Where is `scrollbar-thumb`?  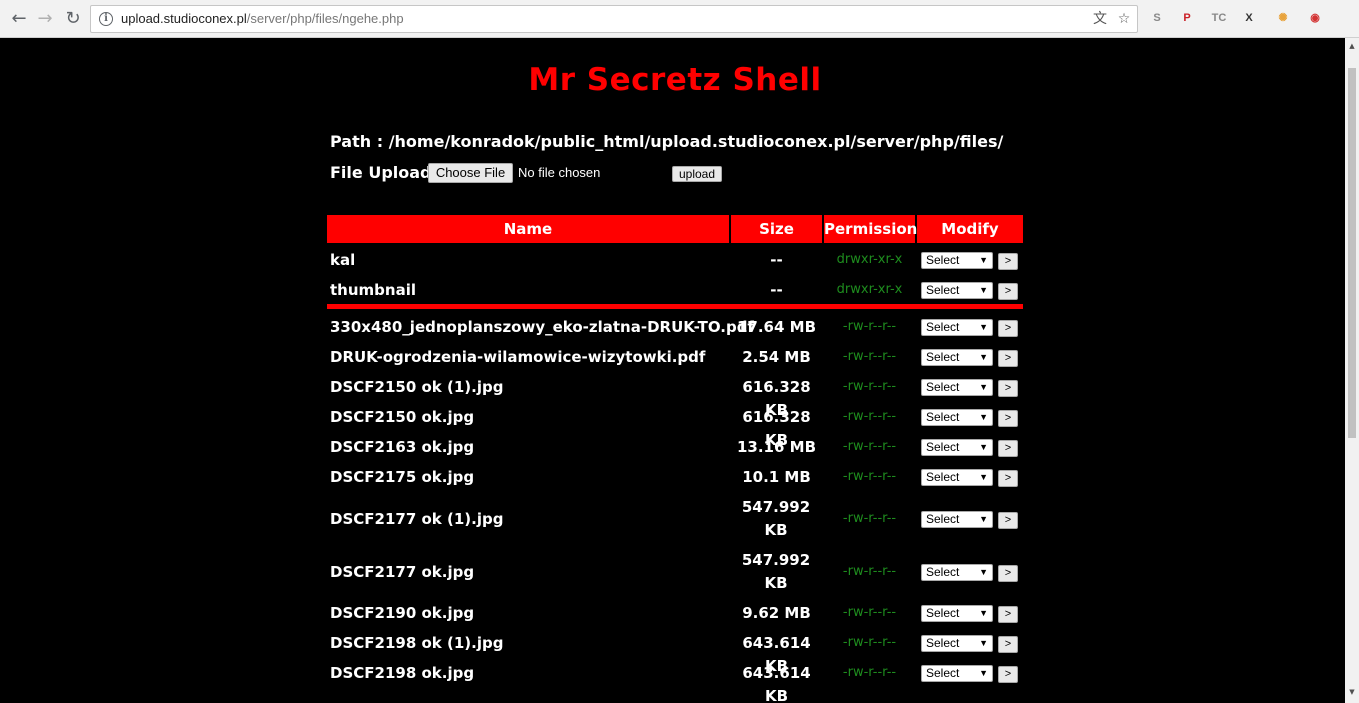 scrollbar-thumb is located at coordinates (1352, 253).